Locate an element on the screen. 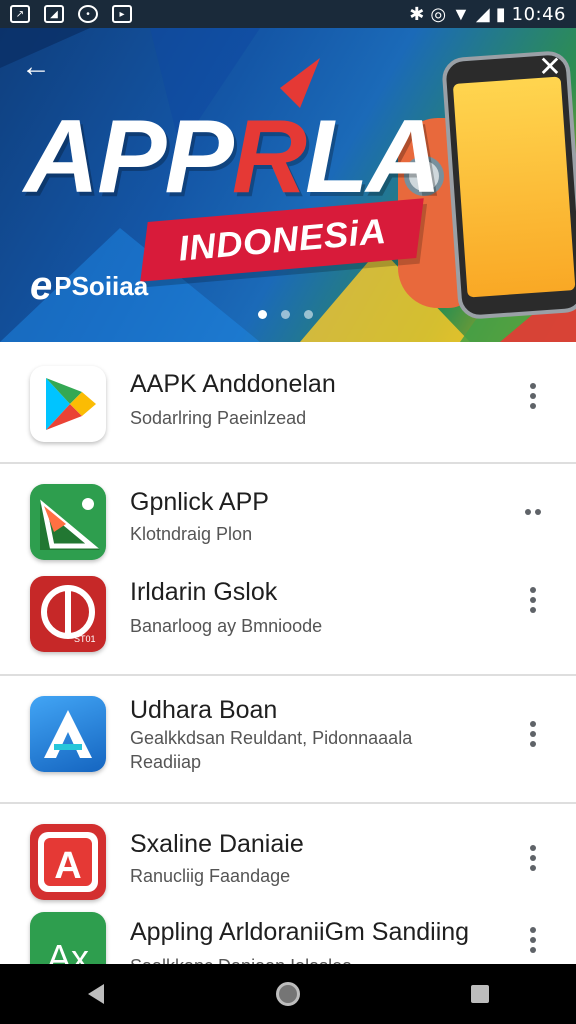  back-triangle-icon is located at coordinates (96, 994).